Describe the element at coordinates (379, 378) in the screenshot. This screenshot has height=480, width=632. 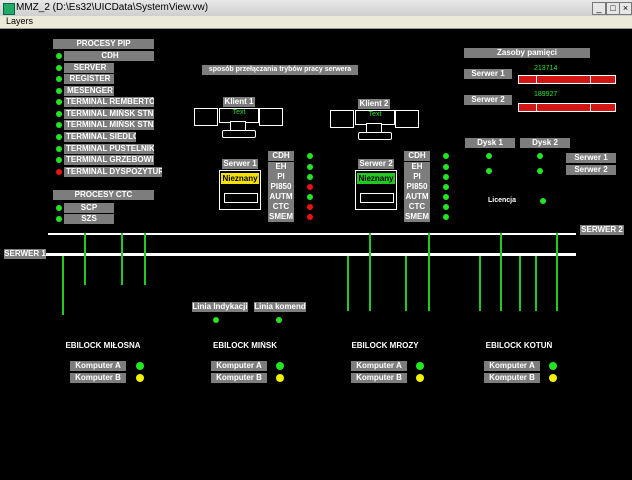
I see `ebilock-mrozy-comp-b: Komputer B` at that location.